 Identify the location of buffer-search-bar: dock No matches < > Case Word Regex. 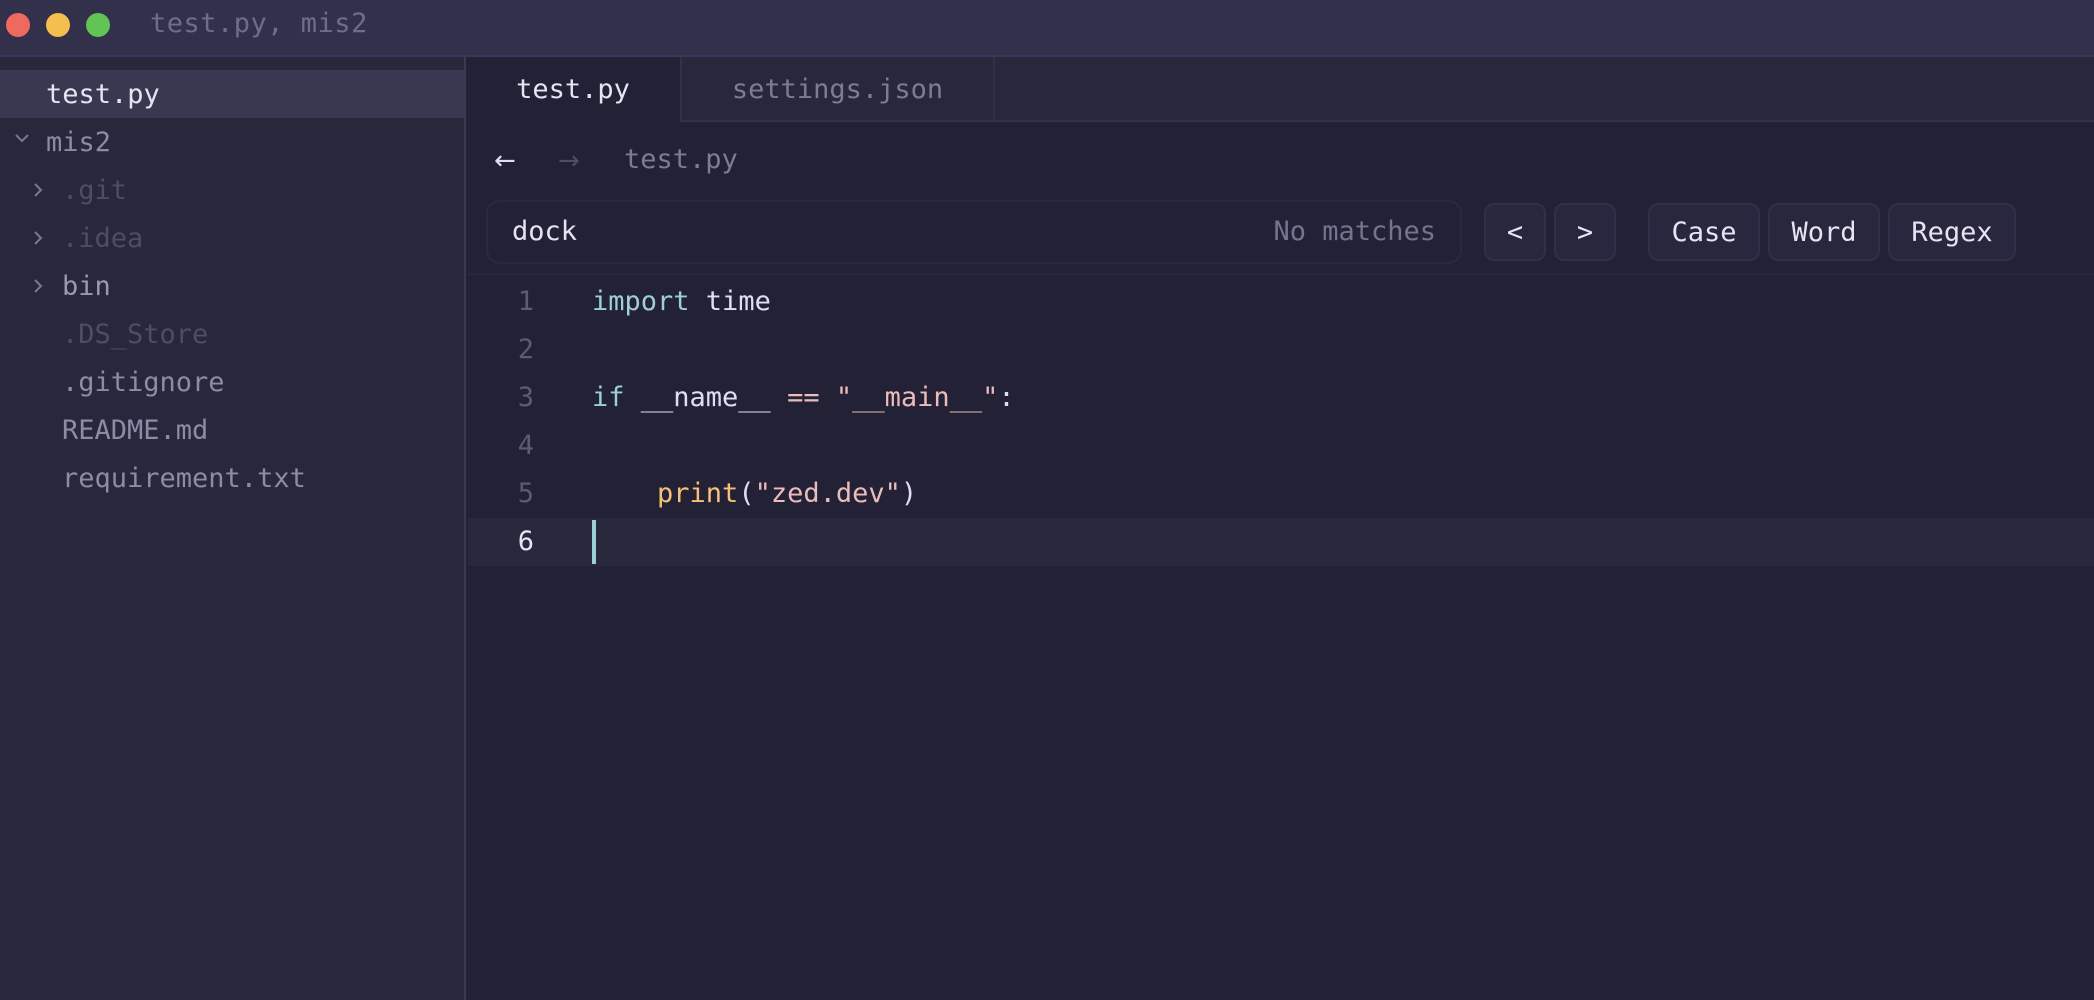
(1281, 237).